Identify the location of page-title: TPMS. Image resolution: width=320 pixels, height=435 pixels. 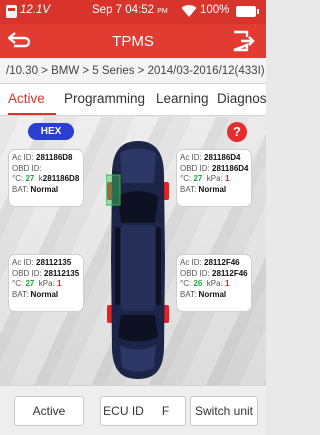
(133, 41).